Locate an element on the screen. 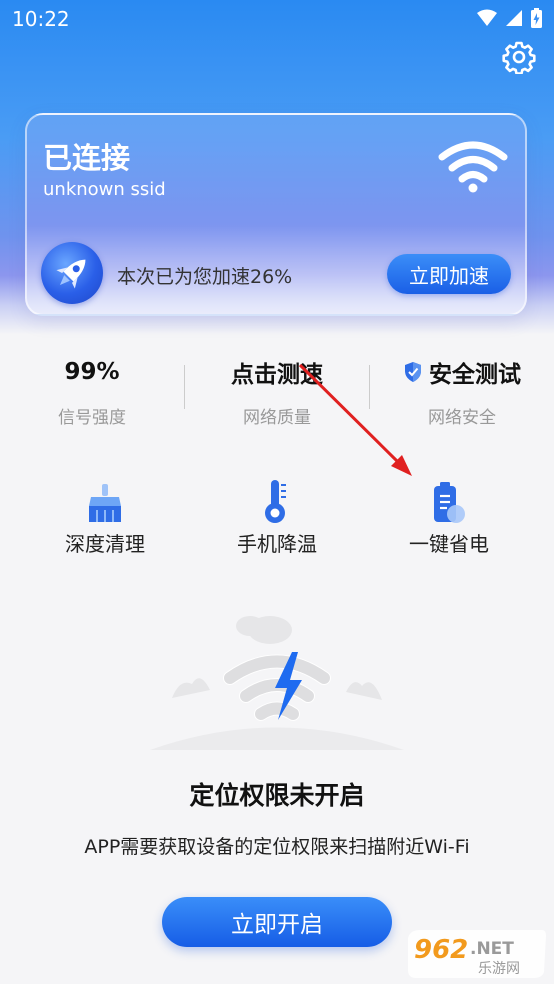  signal-strength-stat: 99% 信号强度 is located at coordinates (92, 391).